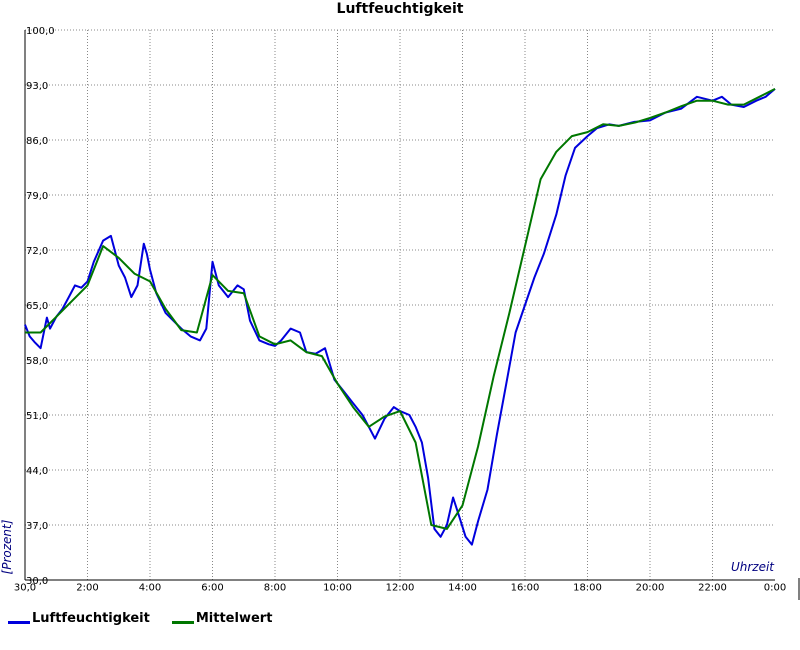  I want to click on legend-item-mittelwert: Mittelwert, so click(222, 618).